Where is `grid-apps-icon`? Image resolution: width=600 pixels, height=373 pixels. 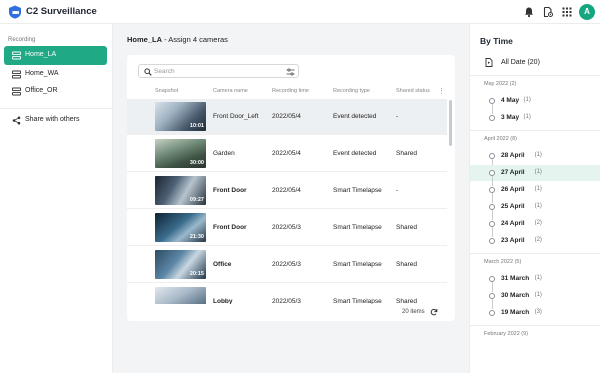 grid-apps-icon is located at coordinates (567, 12).